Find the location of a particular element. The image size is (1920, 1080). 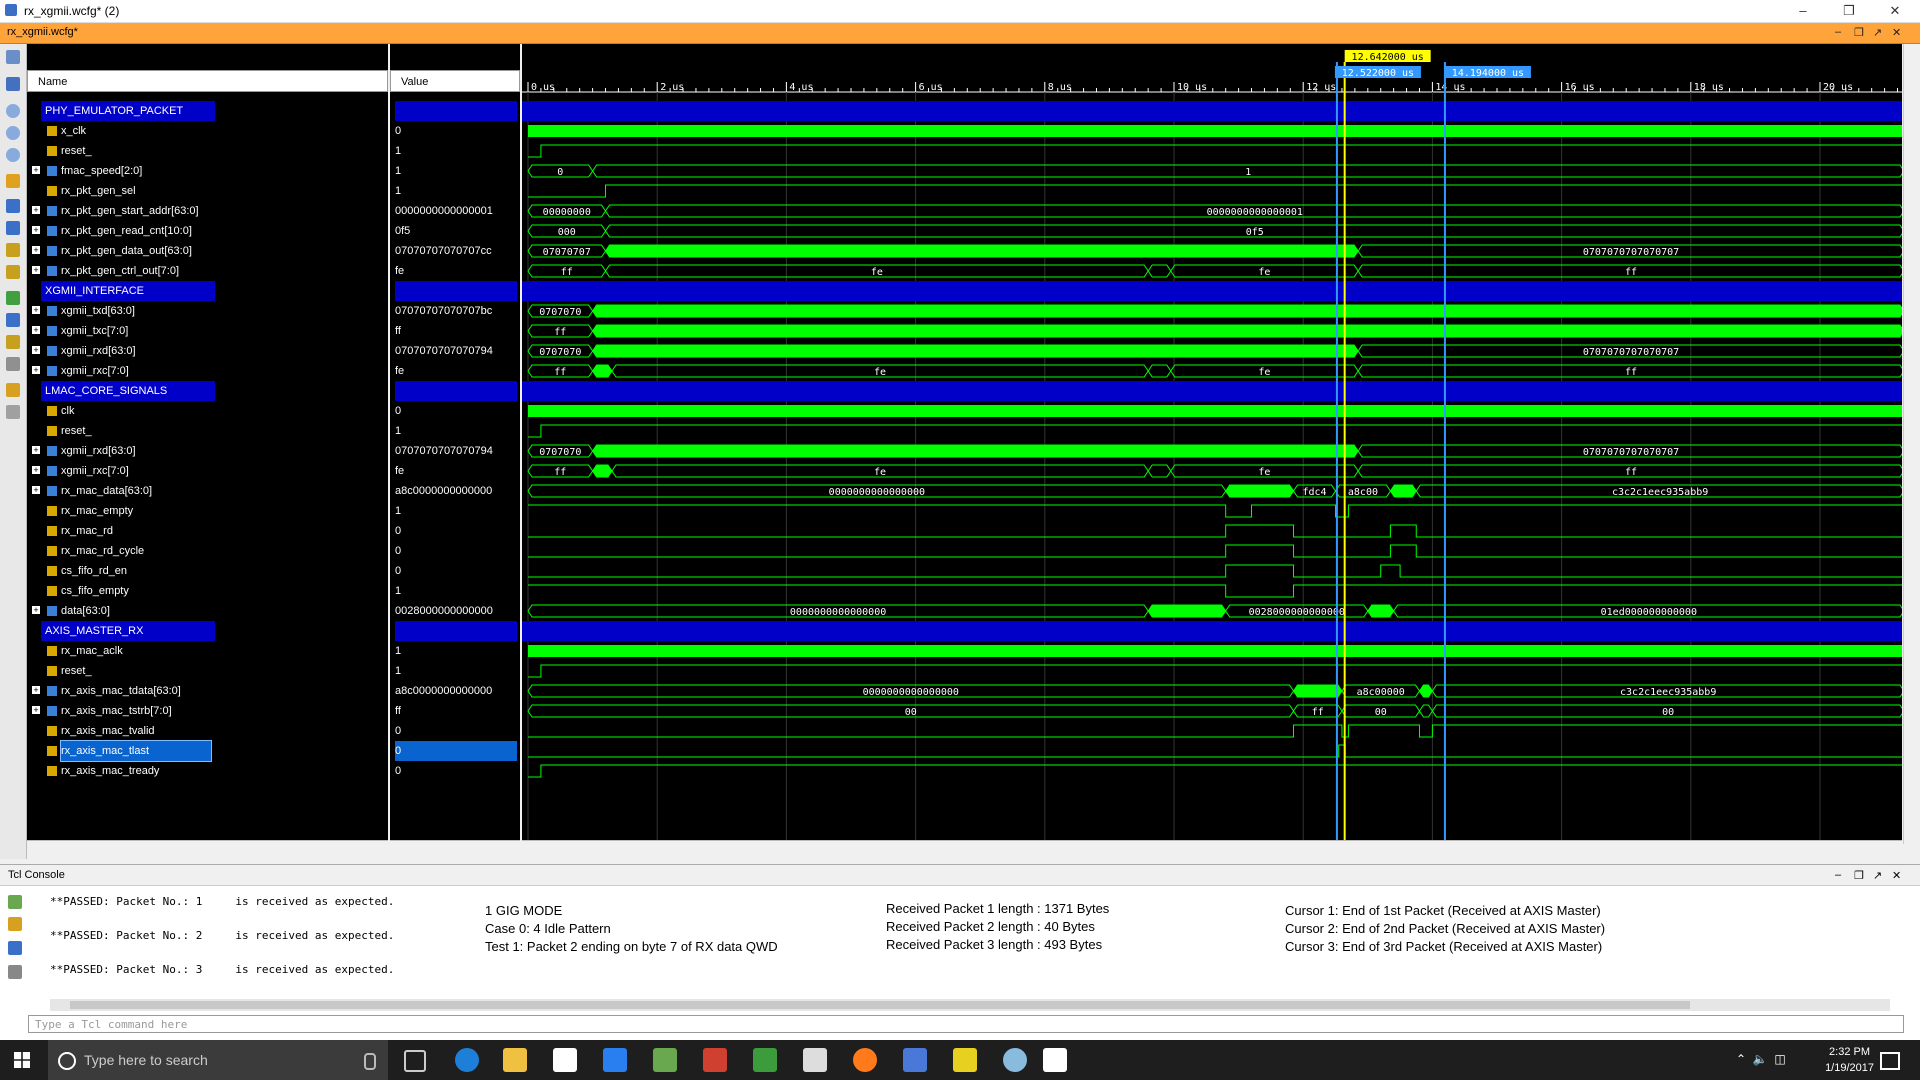

close-button: ✕ is located at coordinates (1895, 11).